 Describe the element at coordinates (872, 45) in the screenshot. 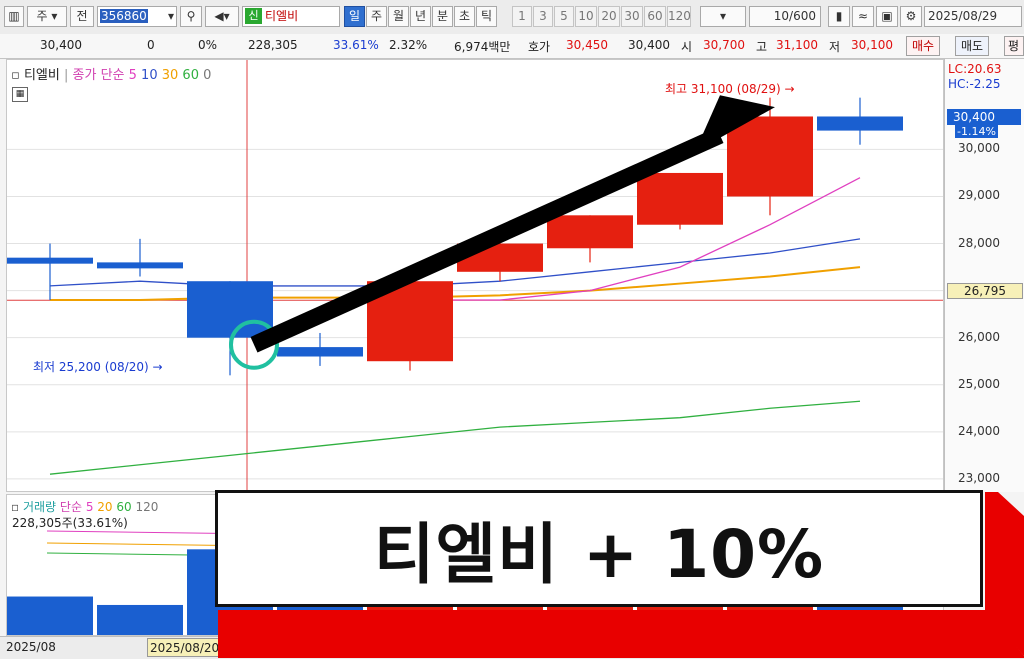

I see `quote-low: 30,100` at that location.